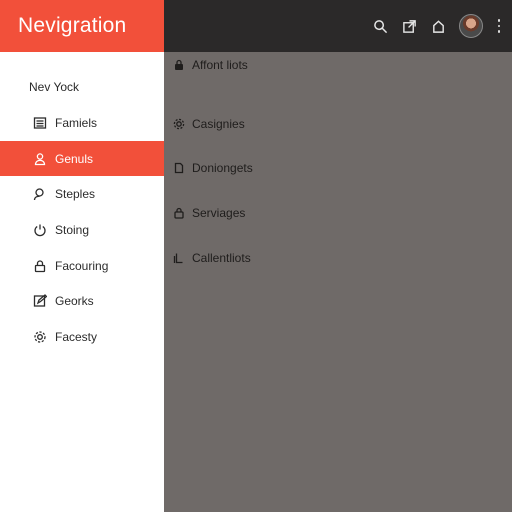 Image resolution: width=512 pixels, height=512 pixels. I want to click on content-item: Callentliots, so click(212, 258).